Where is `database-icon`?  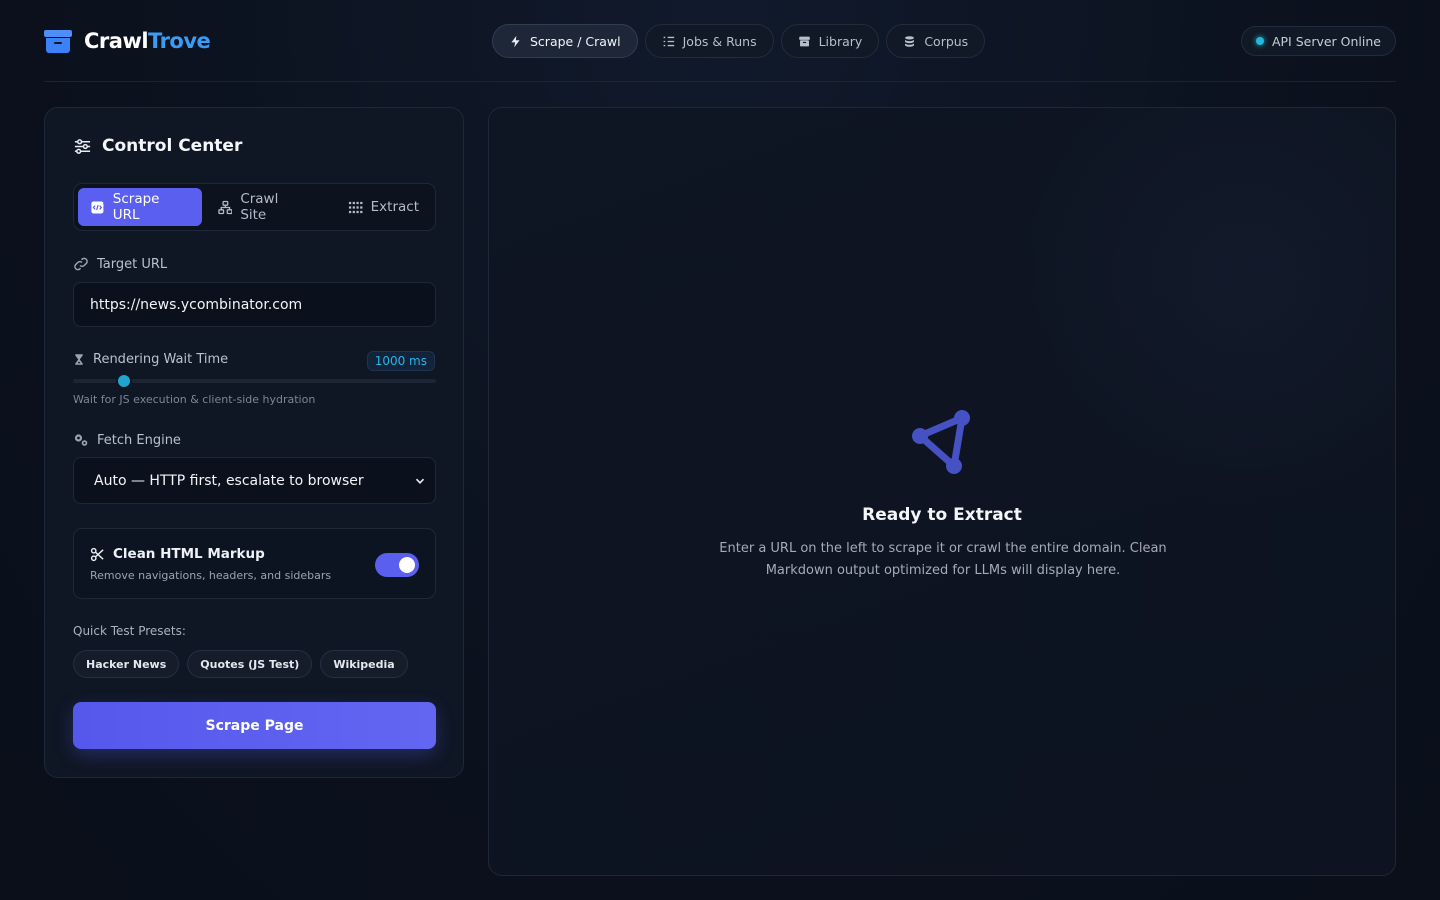
database-icon is located at coordinates (910, 41).